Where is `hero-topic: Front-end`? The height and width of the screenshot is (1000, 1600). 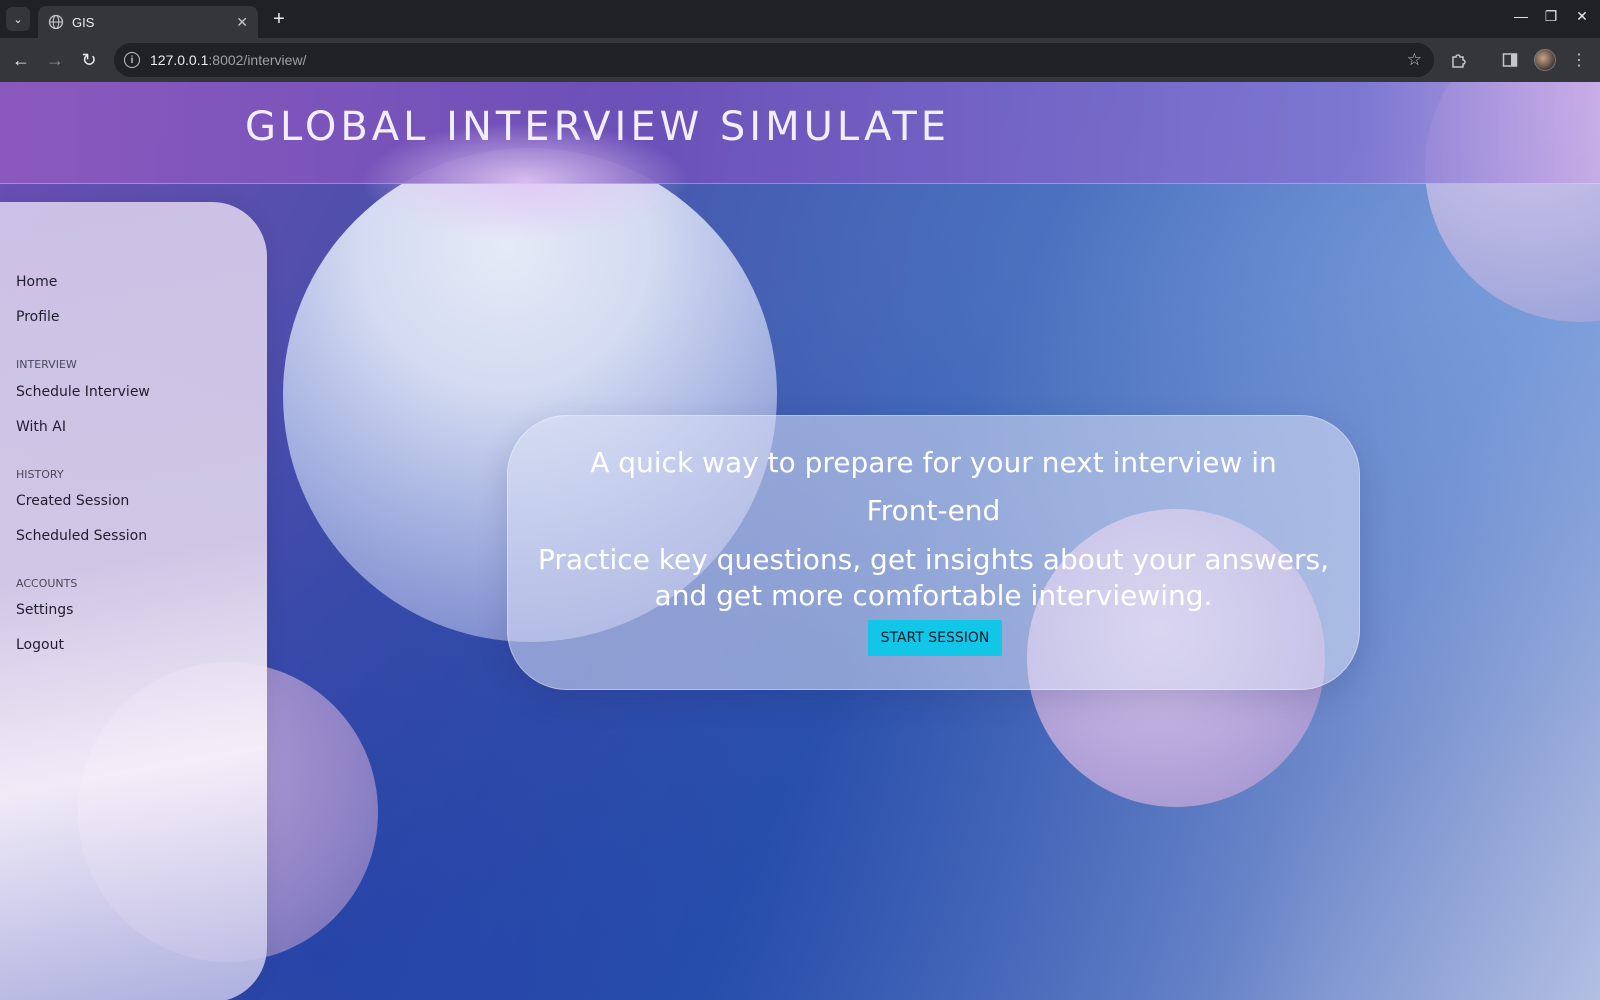
hero-topic: Front-end is located at coordinates (933, 510).